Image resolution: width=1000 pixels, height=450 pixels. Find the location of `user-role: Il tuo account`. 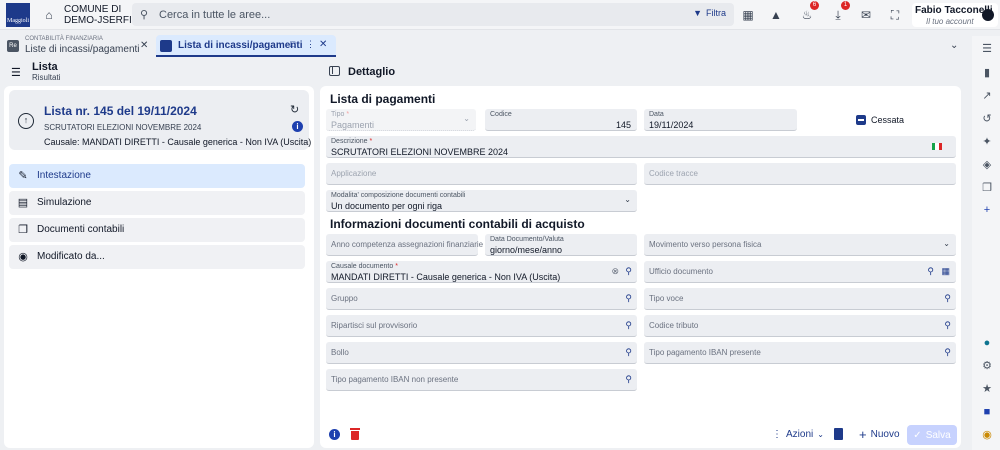

user-role: Il tuo account is located at coordinates (950, 21).